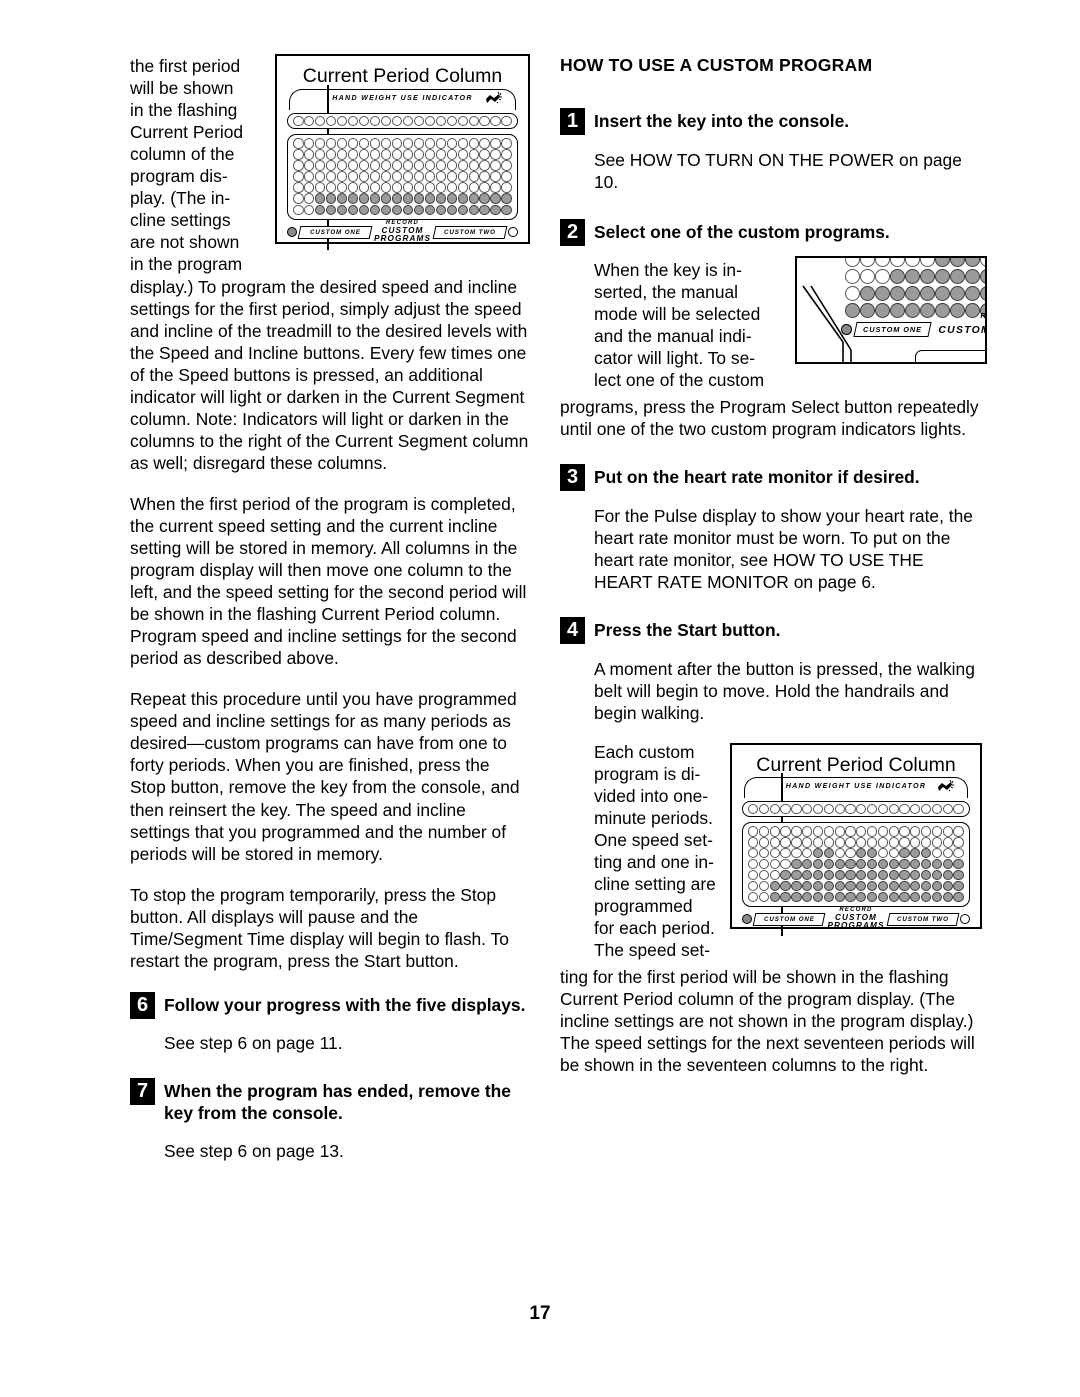  What do you see at coordinates (572, 478) in the screenshot?
I see `step-3-number: 3` at bounding box center [572, 478].